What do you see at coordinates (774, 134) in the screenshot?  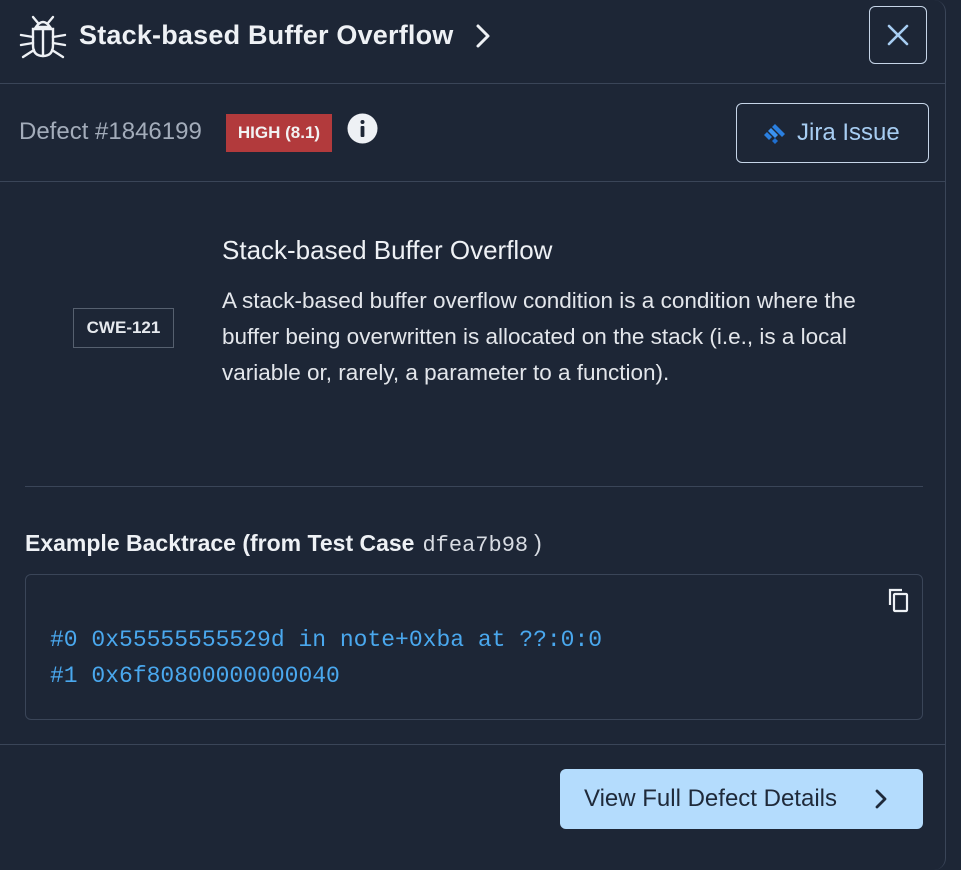 I see `jira-icon` at bounding box center [774, 134].